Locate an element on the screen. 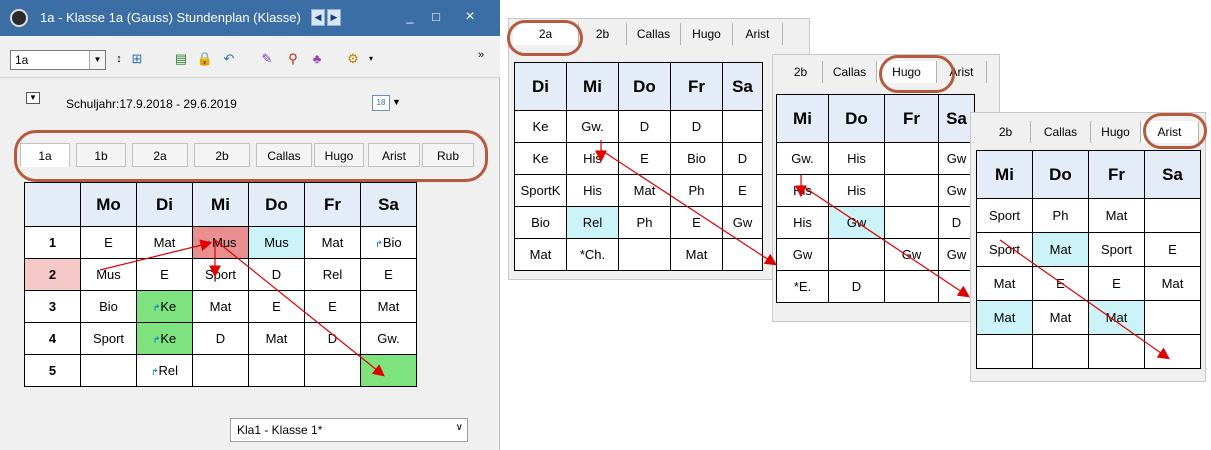  options-dropdown-icon: ▼ is located at coordinates (33, 98).